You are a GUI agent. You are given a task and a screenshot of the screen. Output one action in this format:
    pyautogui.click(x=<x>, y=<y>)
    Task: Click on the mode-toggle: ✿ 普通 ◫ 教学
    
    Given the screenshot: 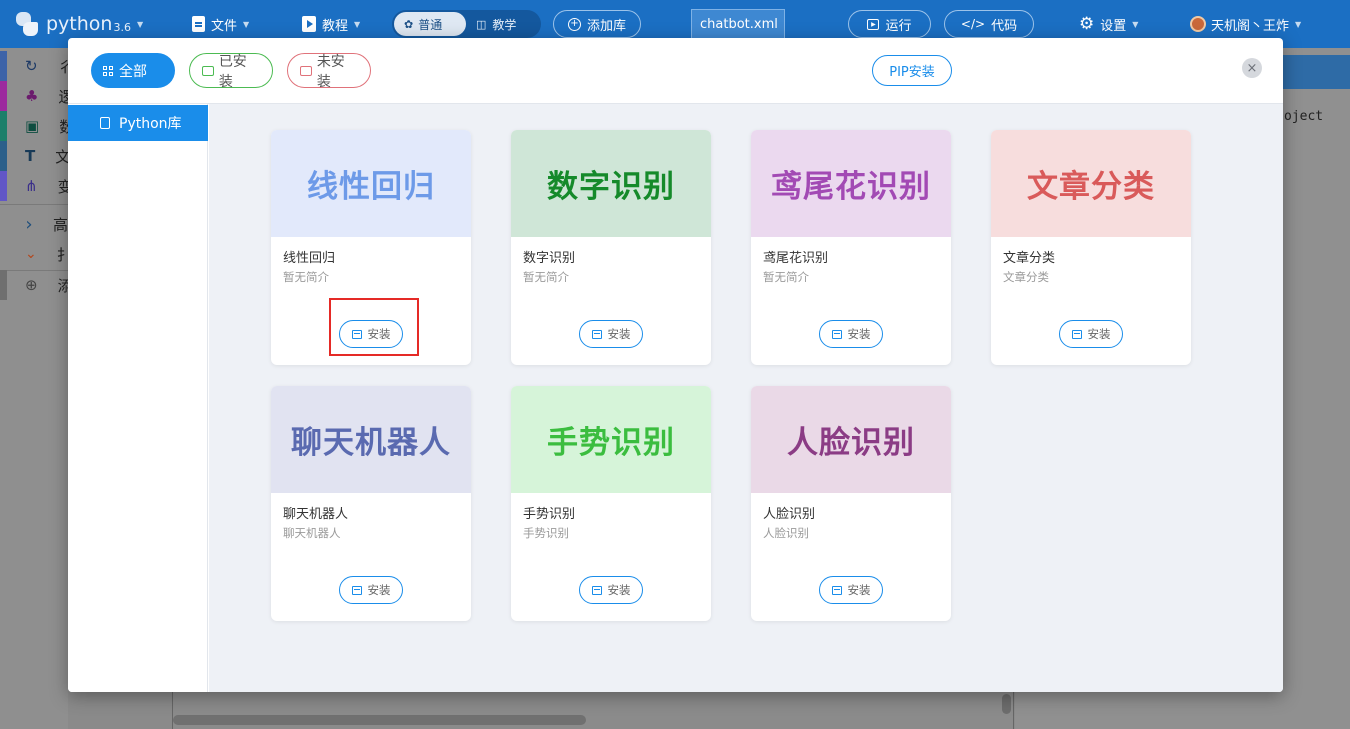 What is the action you would take?
    pyautogui.click(x=466, y=24)
    